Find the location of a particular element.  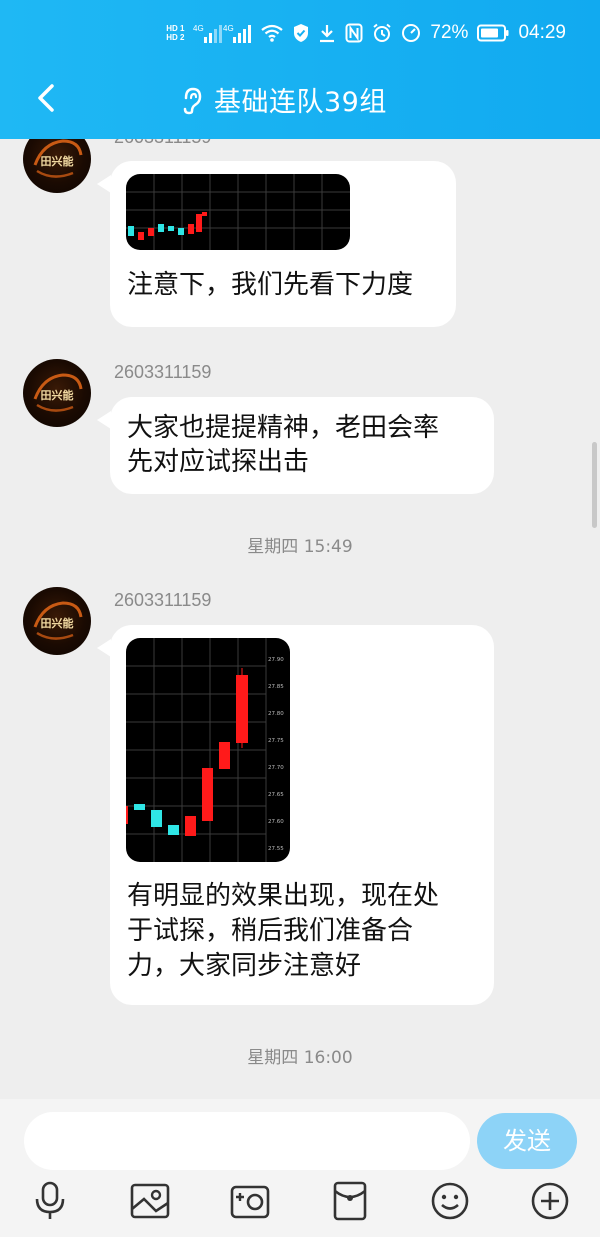

timestamp: 星期四 16:00 is located at coordinates (300, 1058).